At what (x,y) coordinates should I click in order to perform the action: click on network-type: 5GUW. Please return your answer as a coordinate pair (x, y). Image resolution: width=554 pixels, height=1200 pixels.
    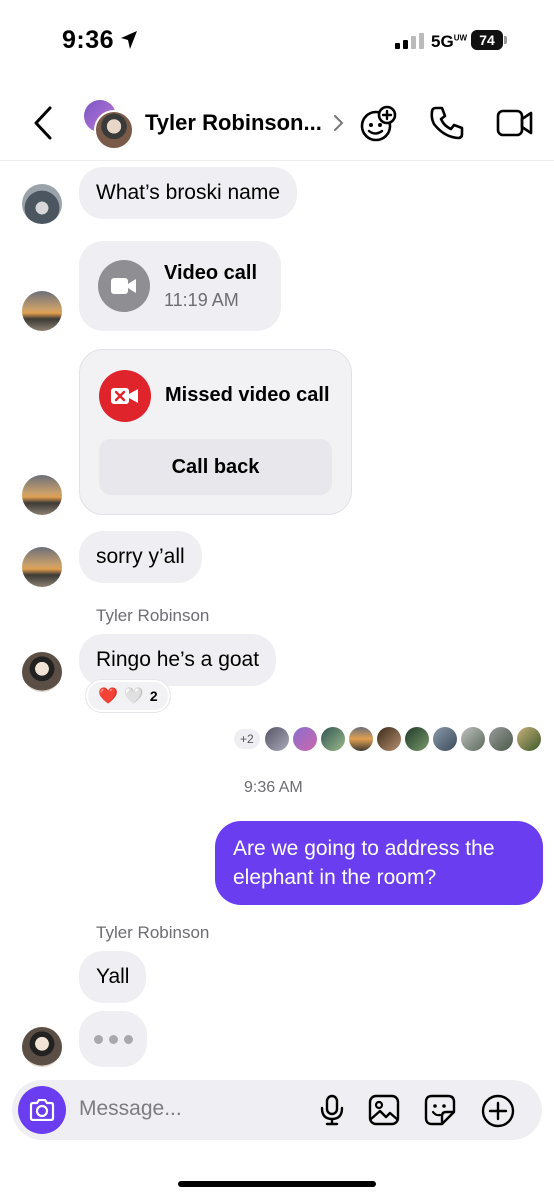
    Looking at the image, I should click on (449, 42).